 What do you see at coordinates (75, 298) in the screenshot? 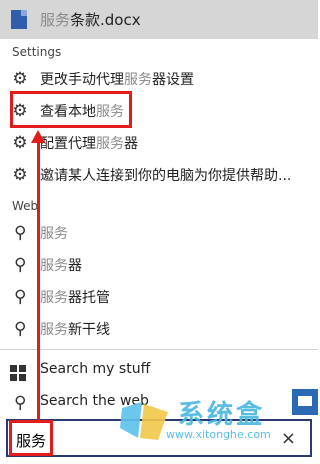
I see `web-suggestion-label: 服务器托管` at bounding box center [75, 298].